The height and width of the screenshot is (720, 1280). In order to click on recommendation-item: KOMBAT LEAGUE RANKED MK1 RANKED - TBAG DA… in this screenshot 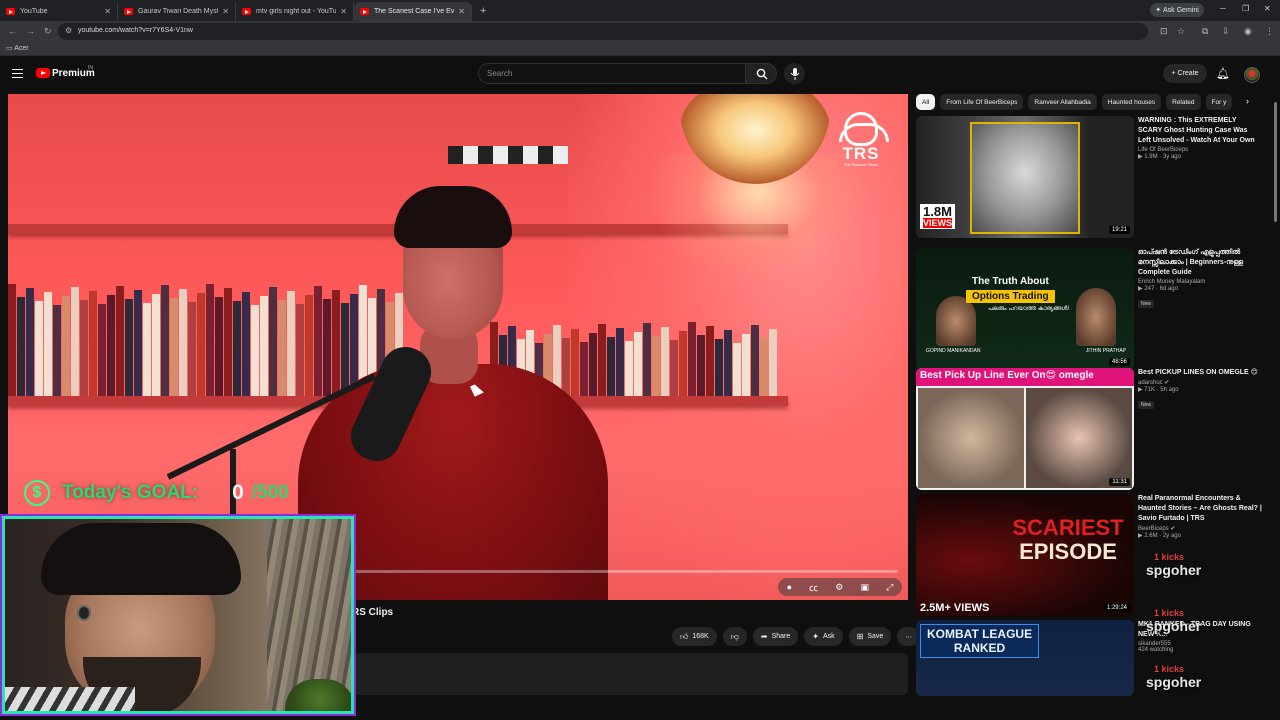, I will do `click(1089, 658)`.